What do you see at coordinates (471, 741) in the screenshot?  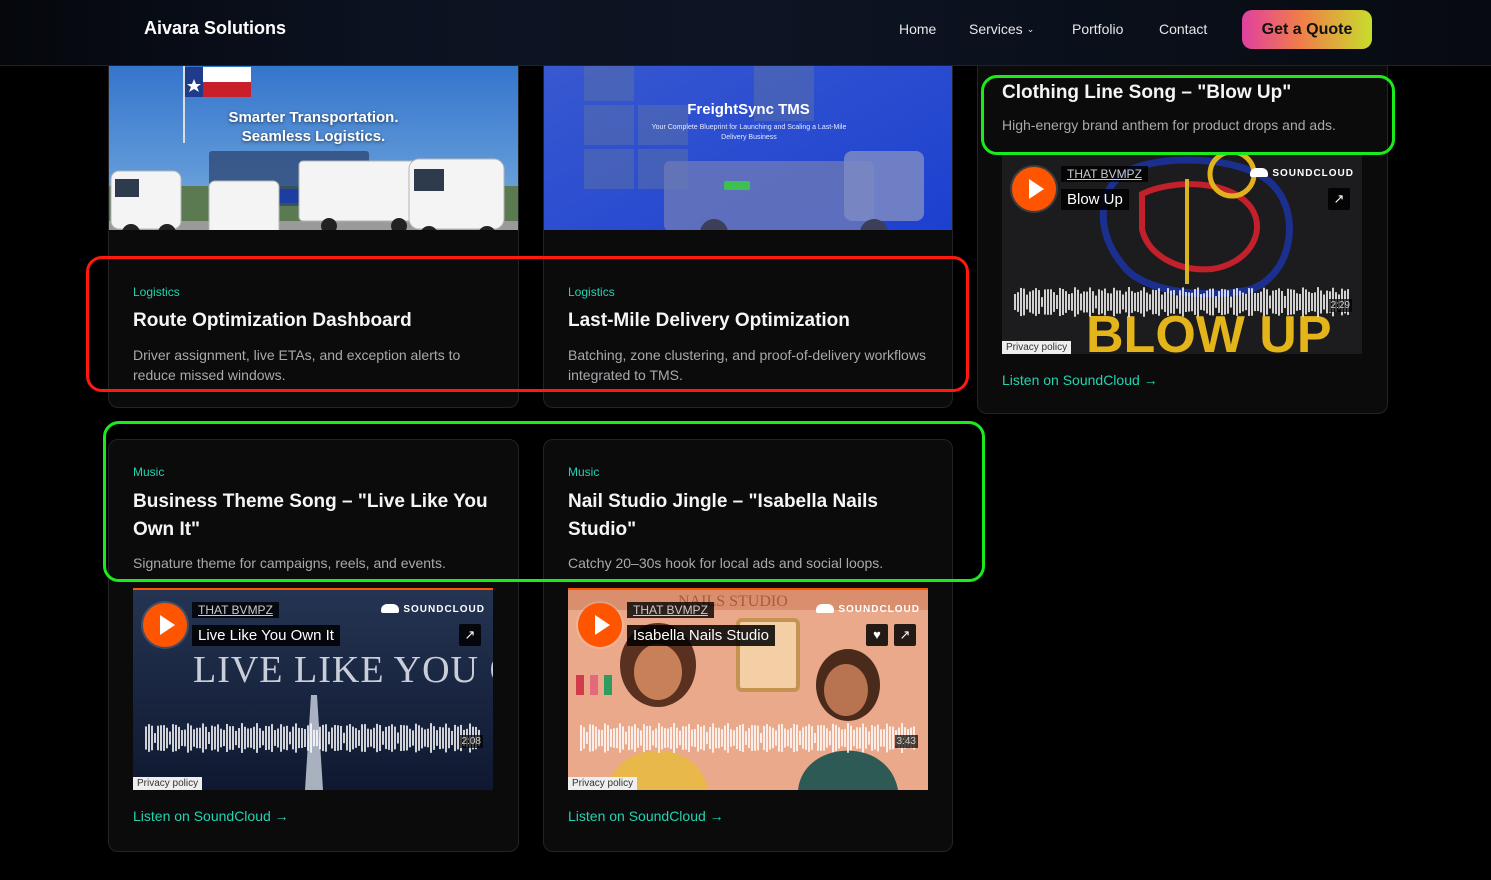 I see `track-duration: 2:08` at bounding box center [471, 741].